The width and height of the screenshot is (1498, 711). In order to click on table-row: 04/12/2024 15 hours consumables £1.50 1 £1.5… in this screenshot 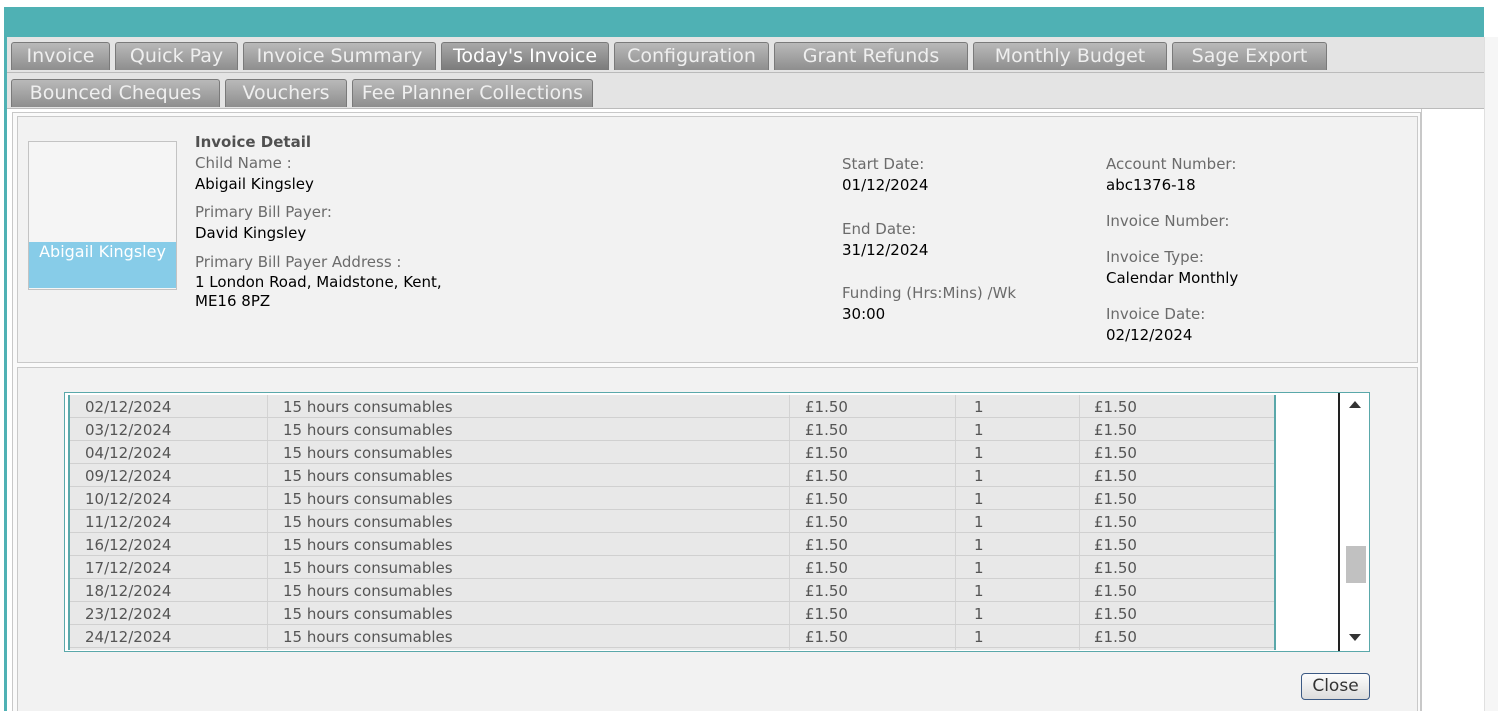, I will do `click(672, 452)`.